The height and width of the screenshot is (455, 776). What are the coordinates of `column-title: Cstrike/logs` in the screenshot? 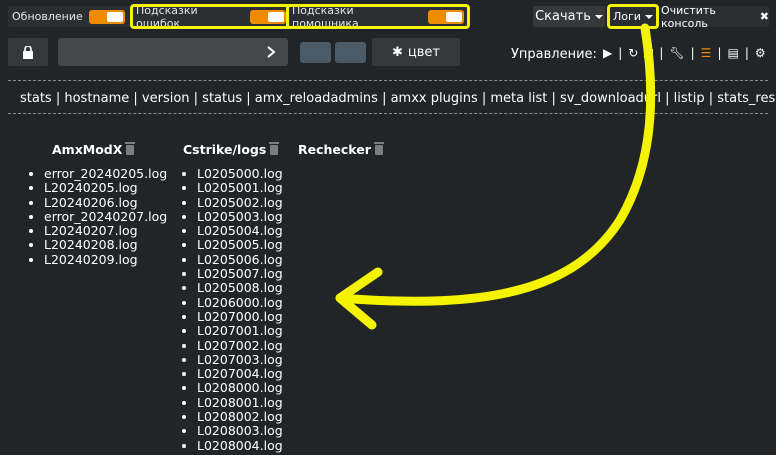 It's located at (233, 149).